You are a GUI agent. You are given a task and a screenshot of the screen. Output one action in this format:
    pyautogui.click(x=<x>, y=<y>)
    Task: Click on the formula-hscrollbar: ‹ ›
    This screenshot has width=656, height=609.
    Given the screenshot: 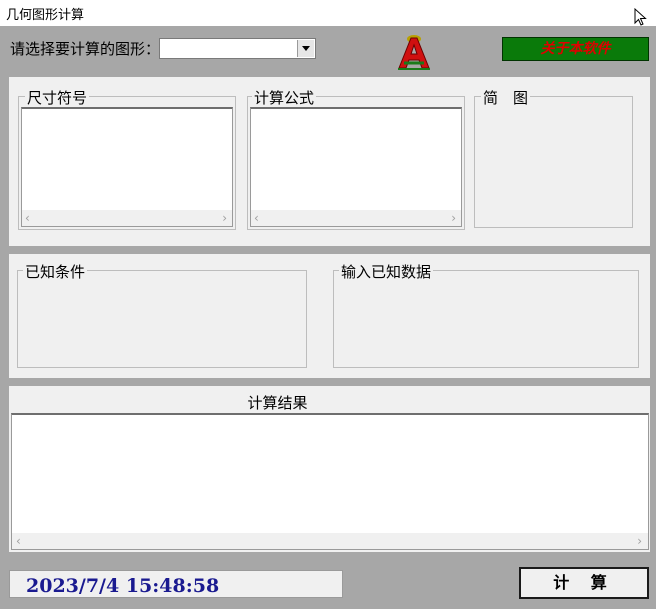 What is the action you would take?
    pyautogui.click(x=356, y=218)
    